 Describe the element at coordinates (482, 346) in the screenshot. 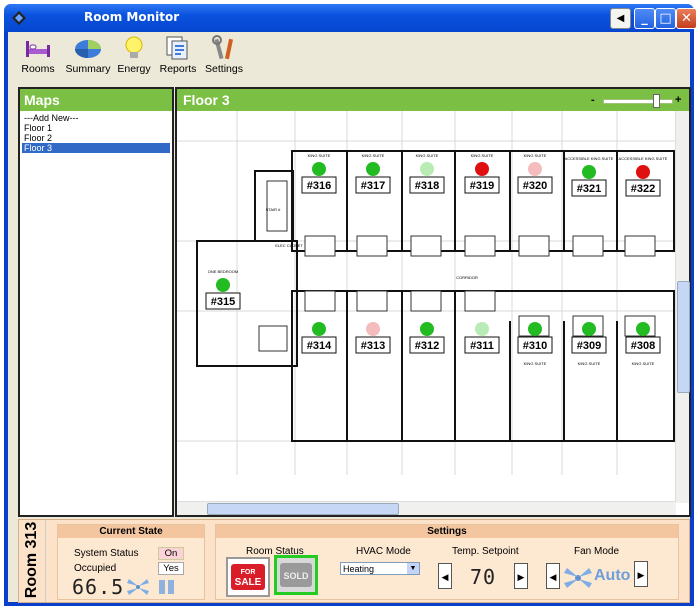

I see `room-label: #311` at that location.